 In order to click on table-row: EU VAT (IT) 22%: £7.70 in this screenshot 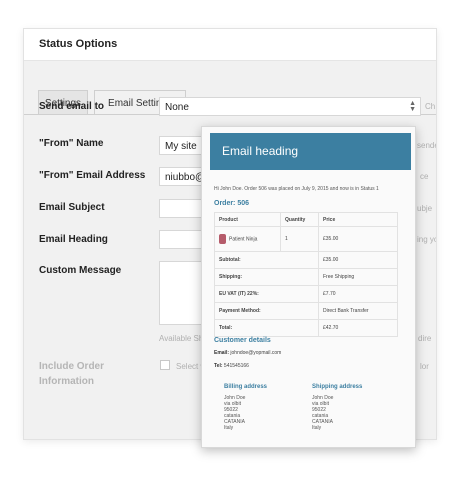, I will do `click(306, 294)`.